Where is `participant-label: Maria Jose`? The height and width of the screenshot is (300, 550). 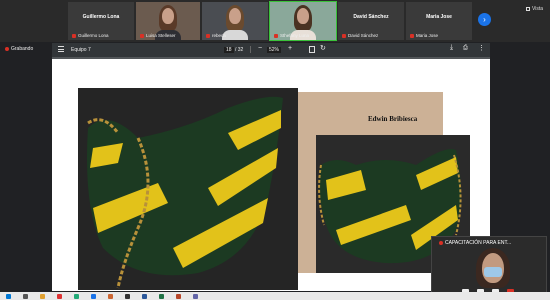
participant-label: Maria Jose is located at coordinates (424, 35).